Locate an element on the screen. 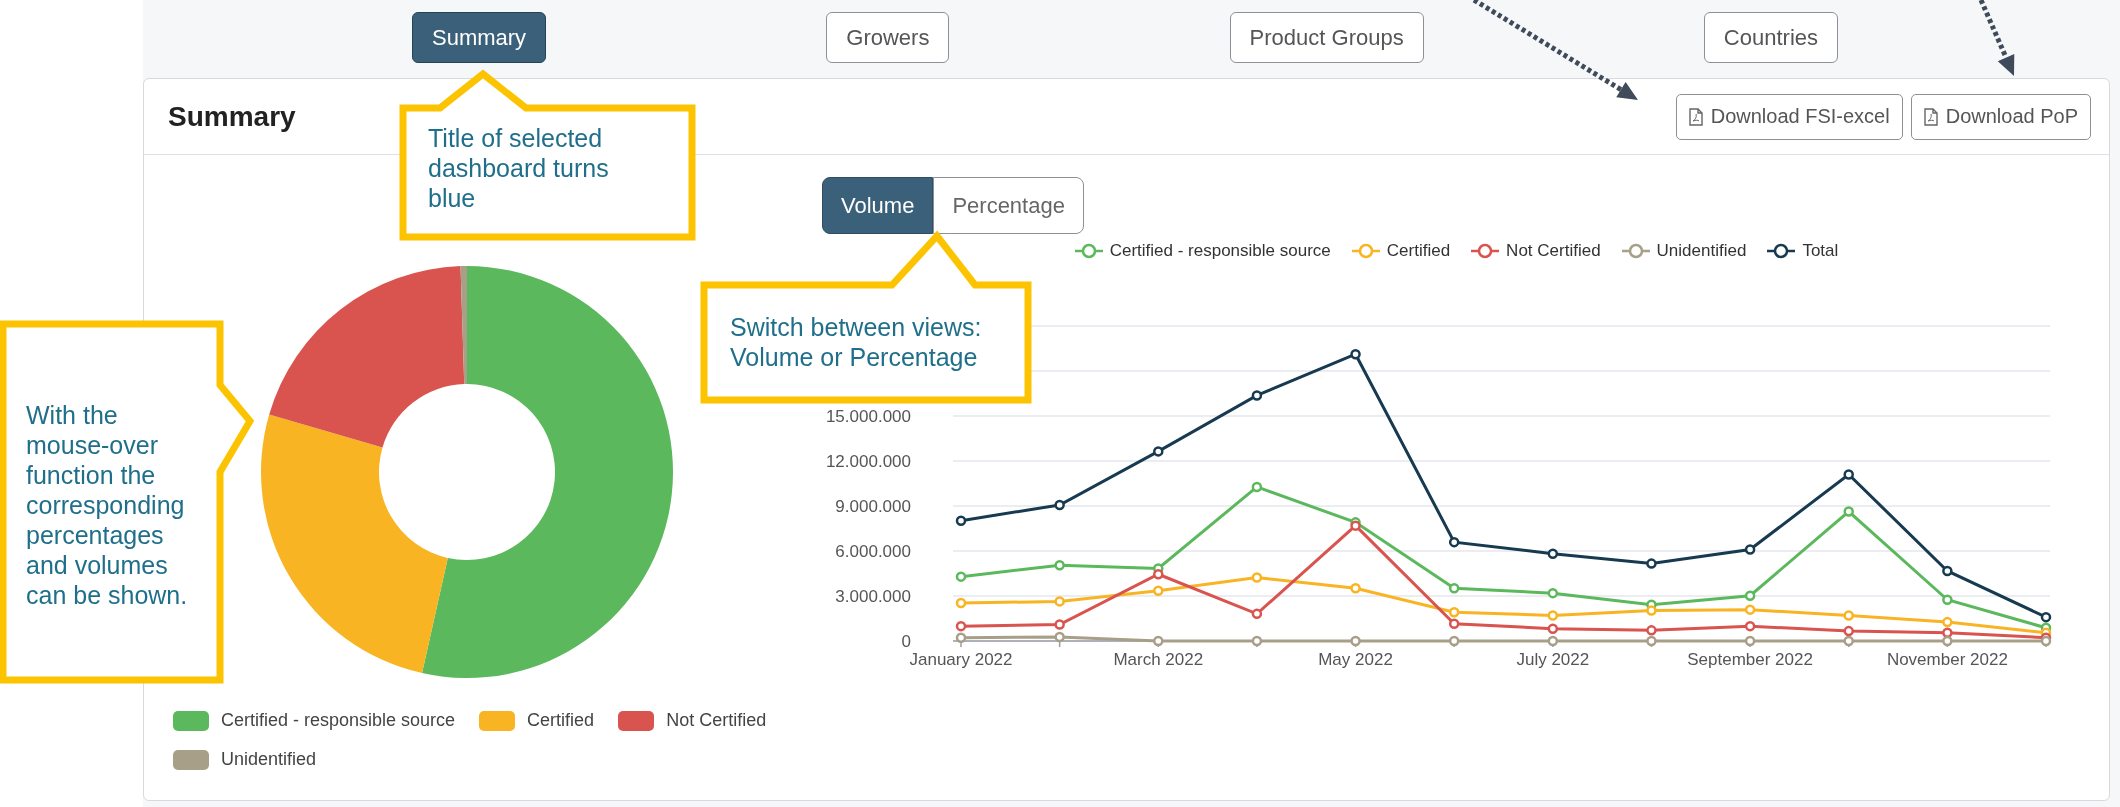  panel-title: Summary is located at coordinates (232, 116).